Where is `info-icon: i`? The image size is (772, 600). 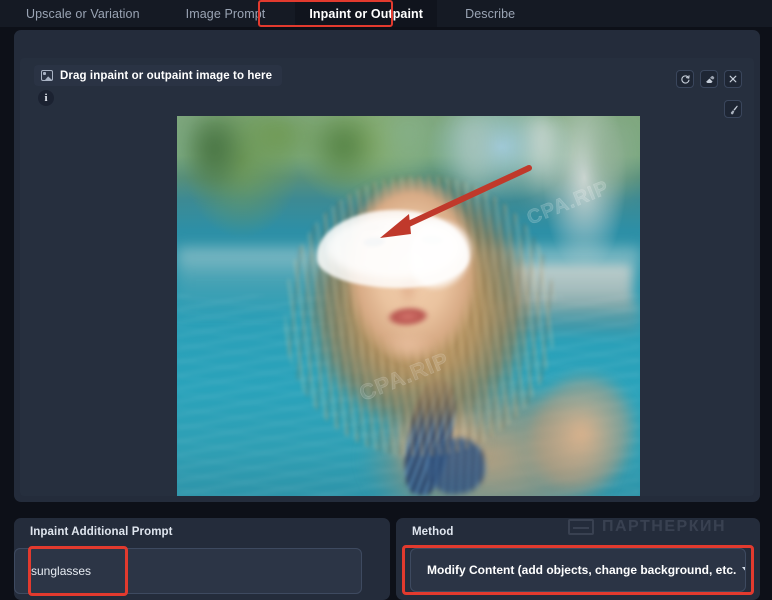
info-icon: i is located at coordinates (46, 98).